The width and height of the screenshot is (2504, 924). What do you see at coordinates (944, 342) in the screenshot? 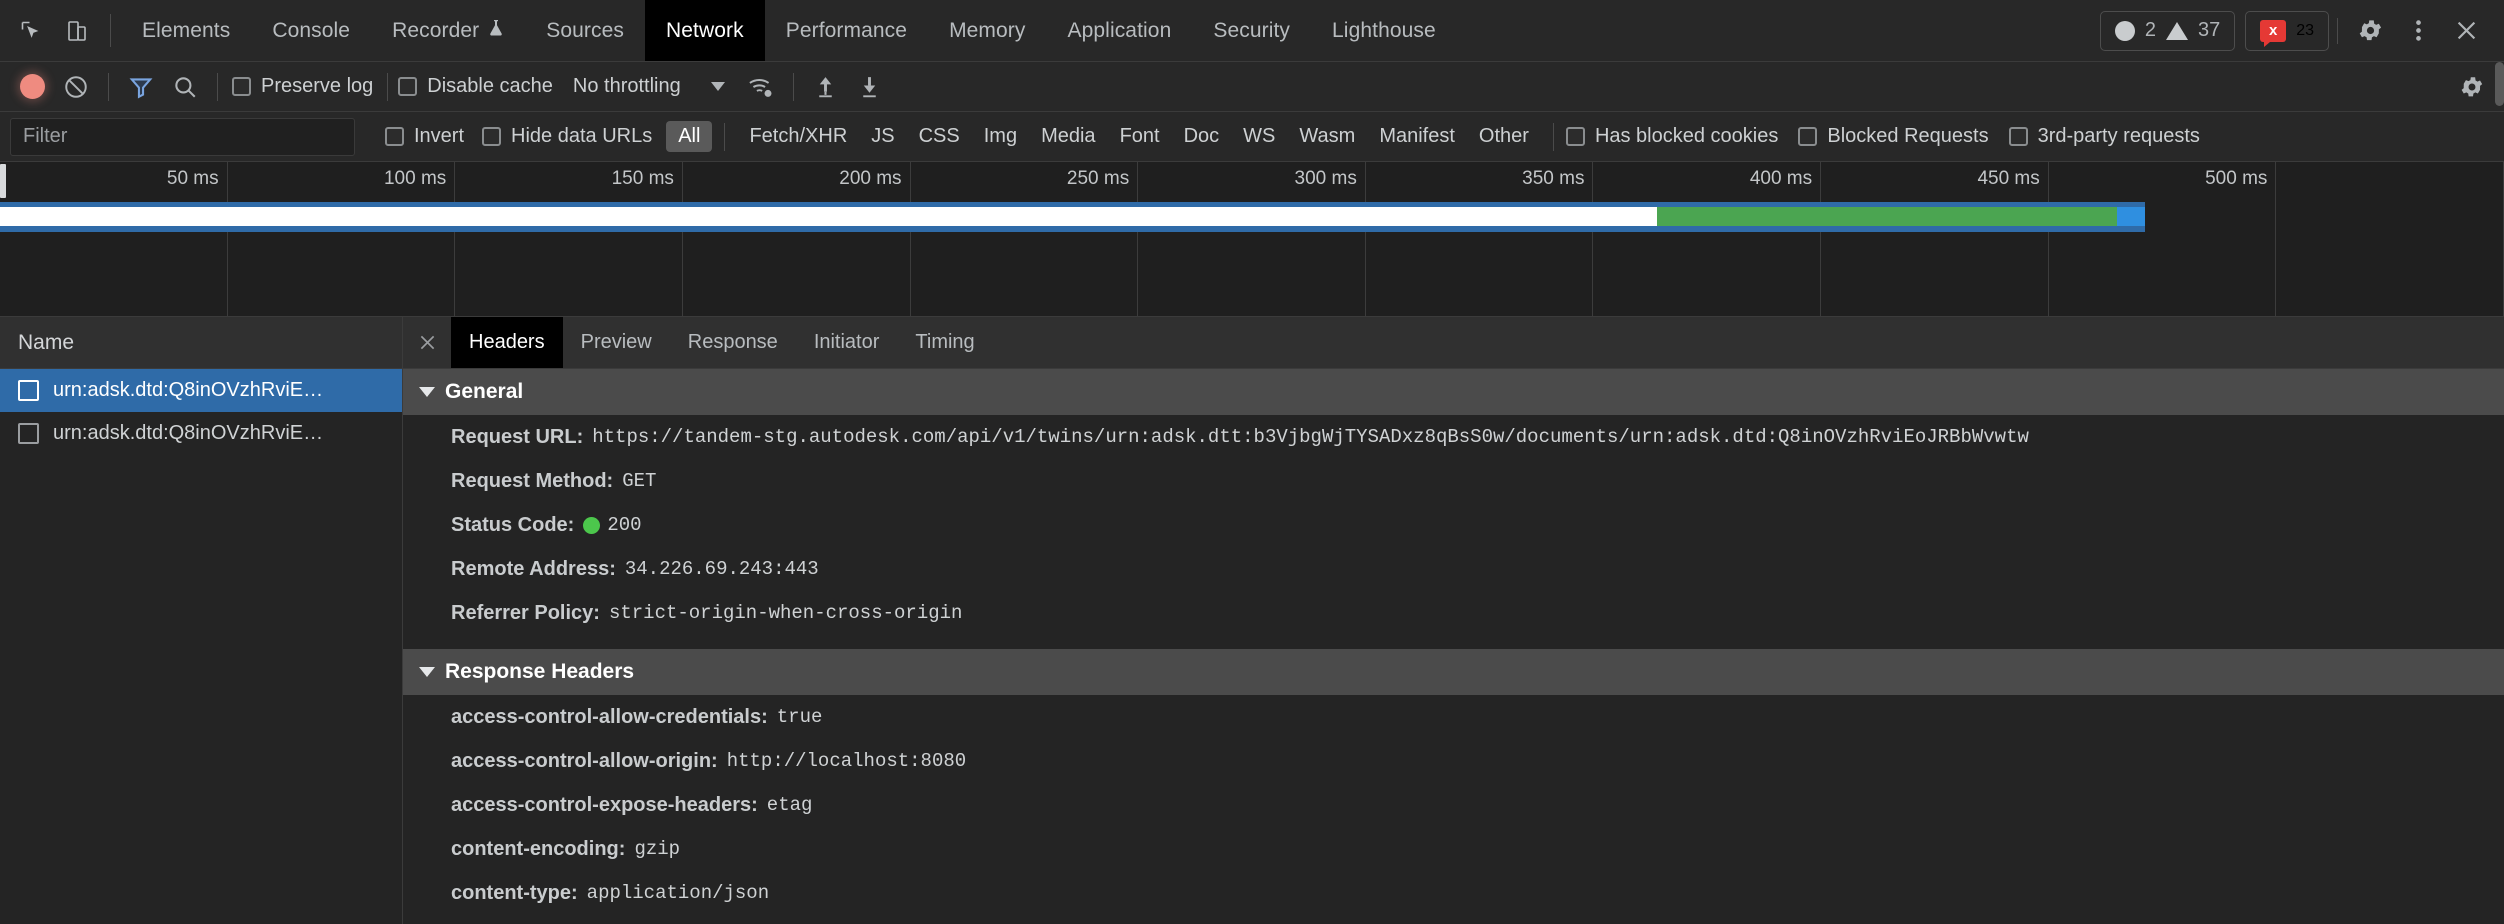
I see `tab-timing: Timing` at bounding box center [944, 342].